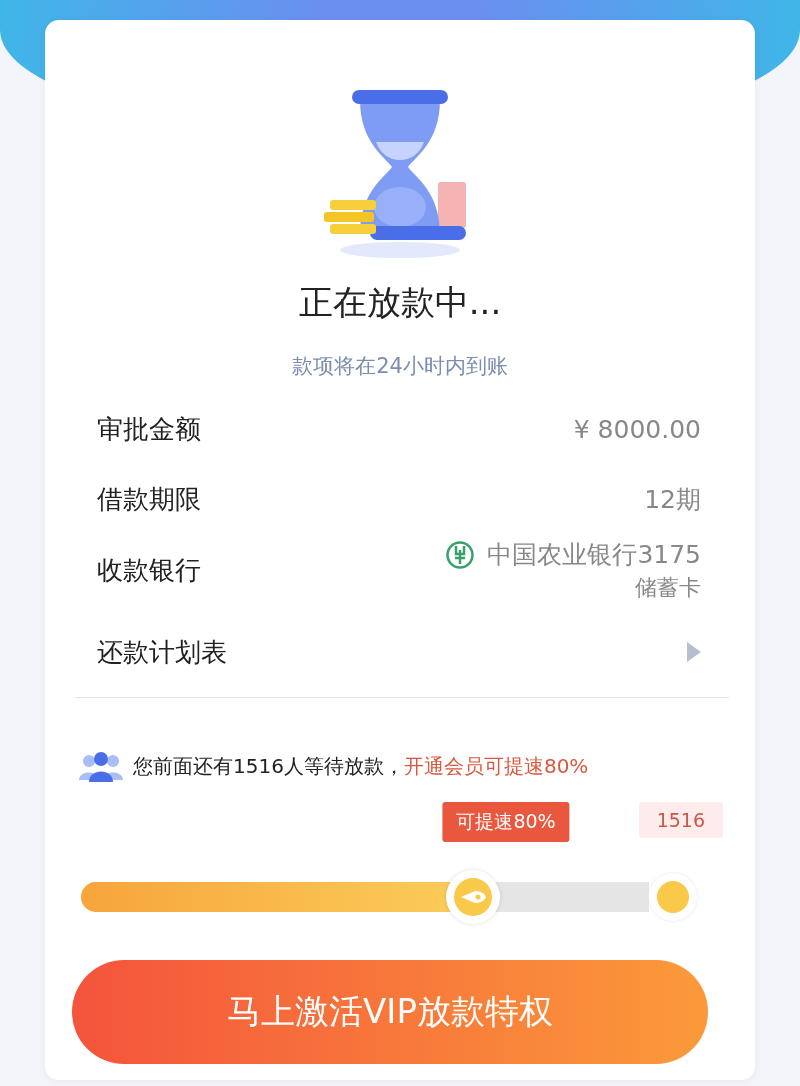 This screenshot has height=1086, width=800. Describe the element at coordinates (637, 429) in the screenshot. I see `detail-value: ¥ 8000.00` at that location.